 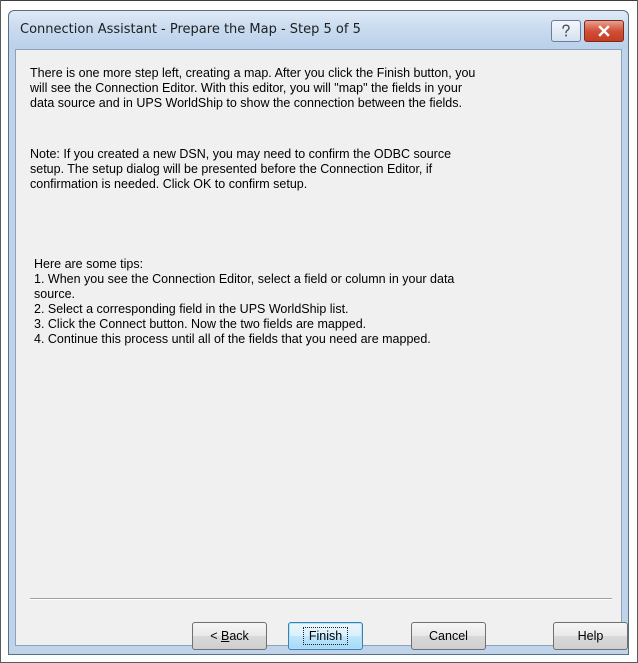 I want to click on close-button, so click(x=604, y=31).